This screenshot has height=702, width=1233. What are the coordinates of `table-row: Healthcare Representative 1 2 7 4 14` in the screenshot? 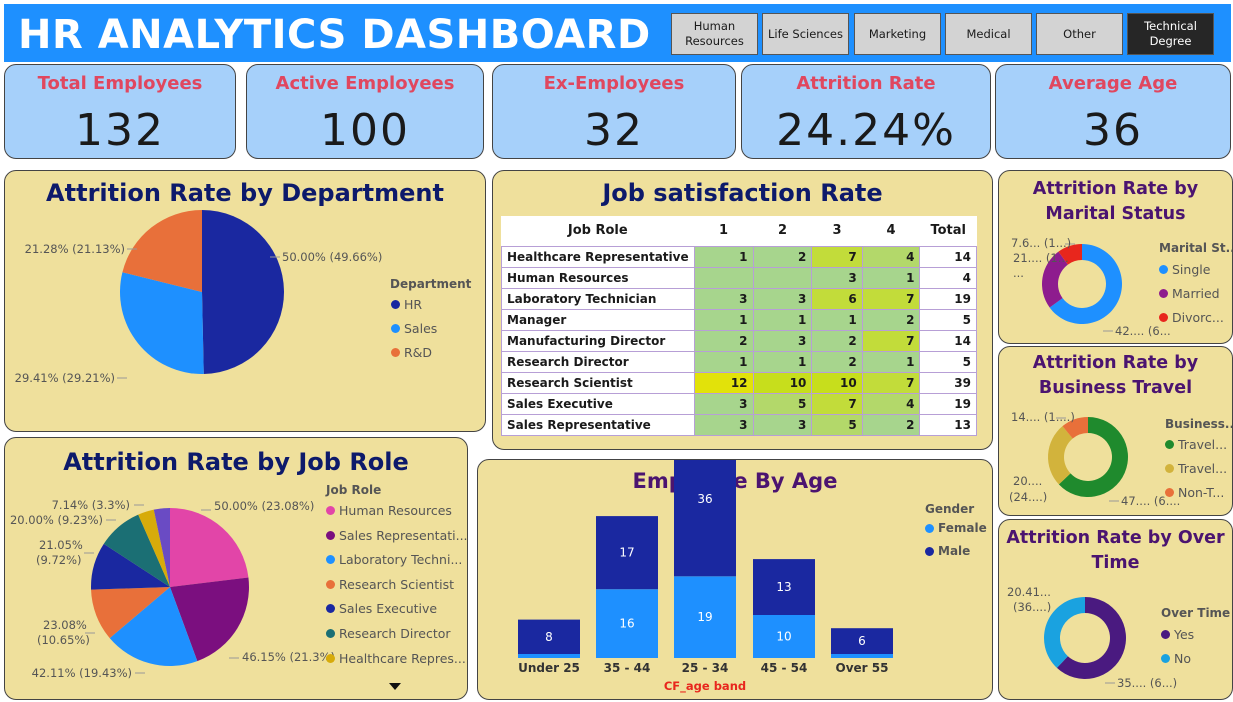 It's located at (739, 256).